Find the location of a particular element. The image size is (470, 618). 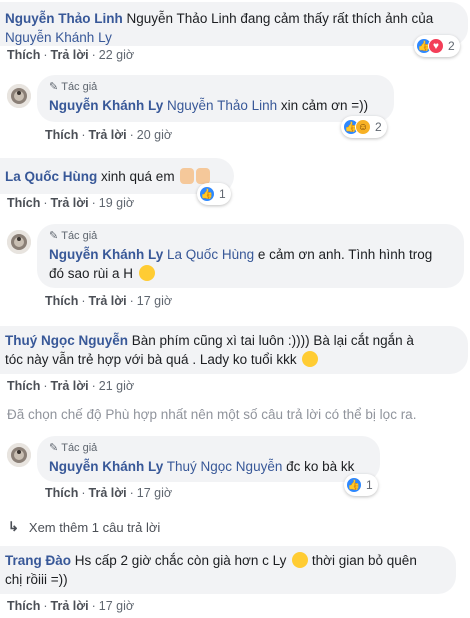

comment-time: 20 giờ is located at coordinates (154, 135).